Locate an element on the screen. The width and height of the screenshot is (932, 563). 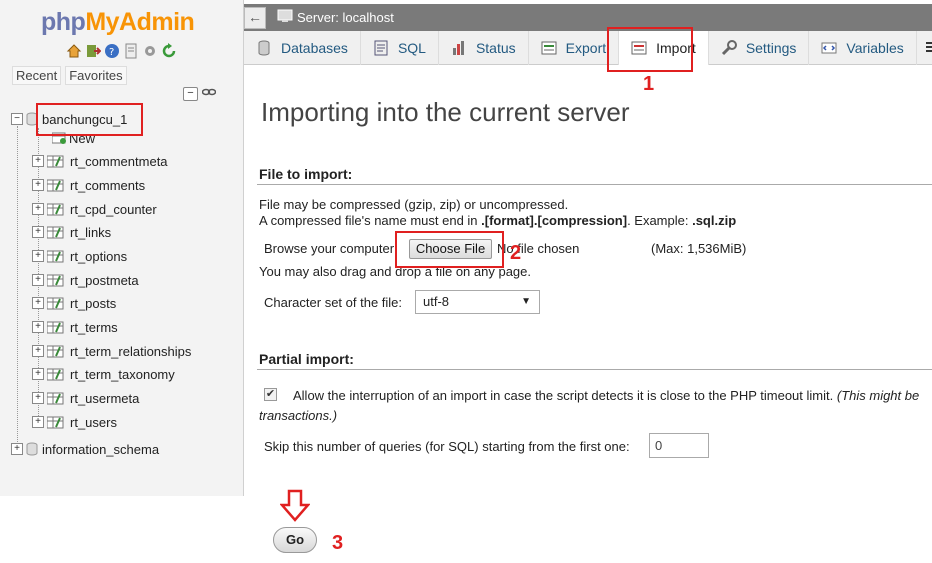
server-label: Server: localhost is located at coordinates (345, 17).